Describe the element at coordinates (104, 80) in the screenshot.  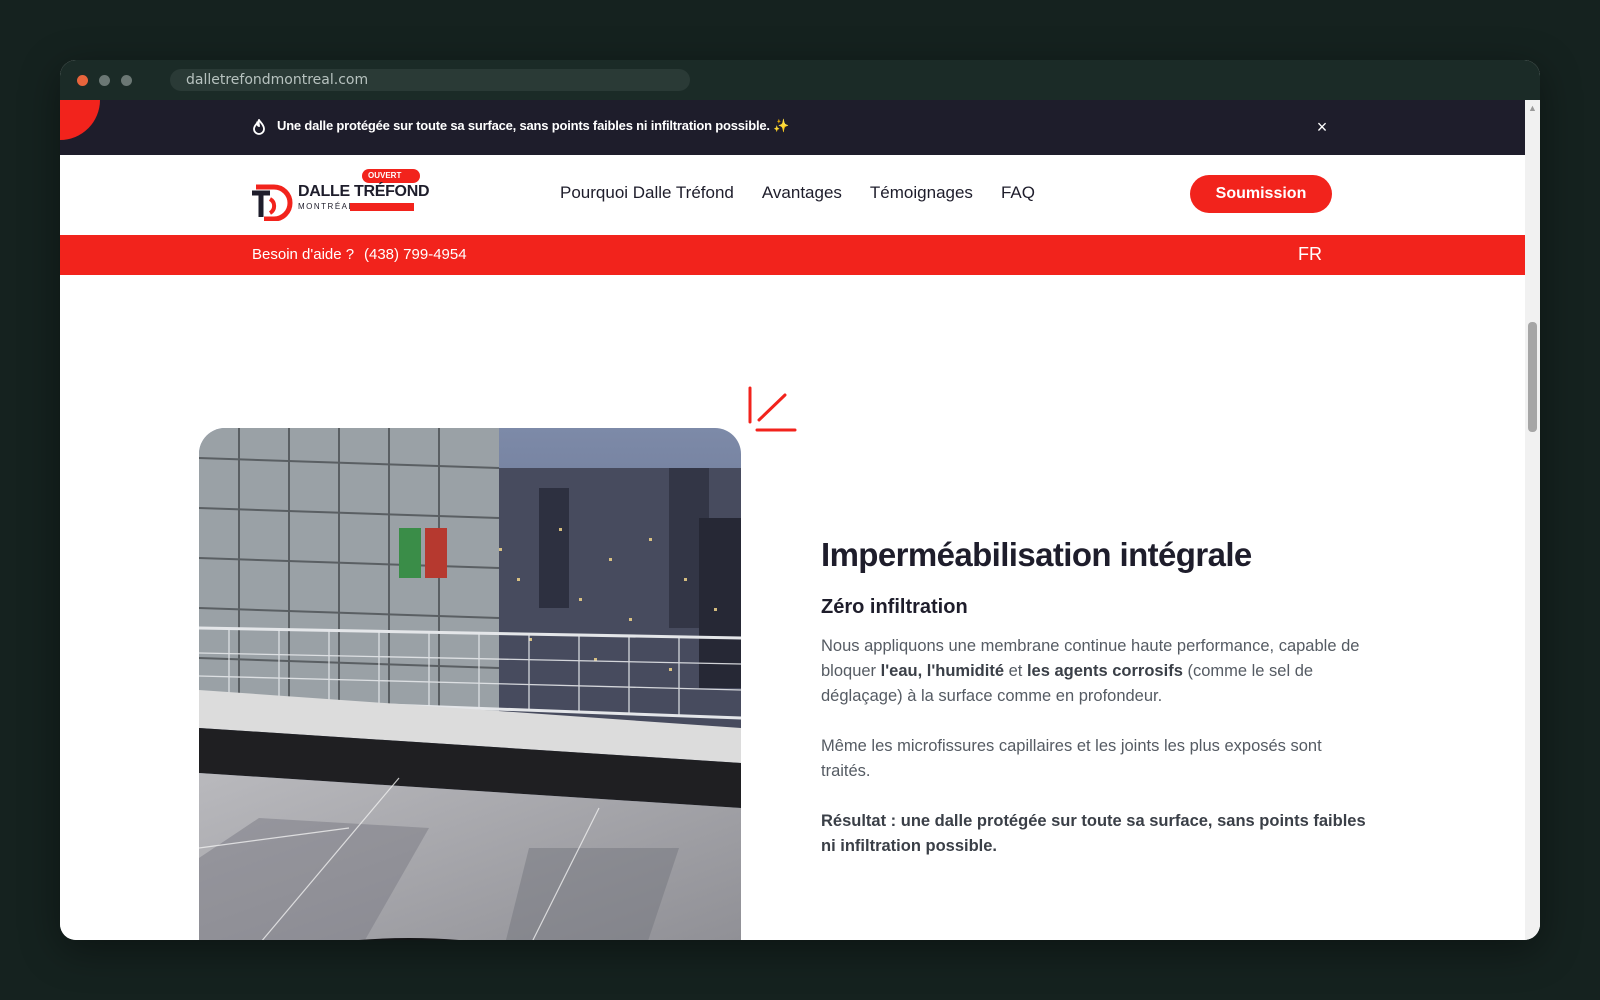
I see `minimize-window-button` at that location.